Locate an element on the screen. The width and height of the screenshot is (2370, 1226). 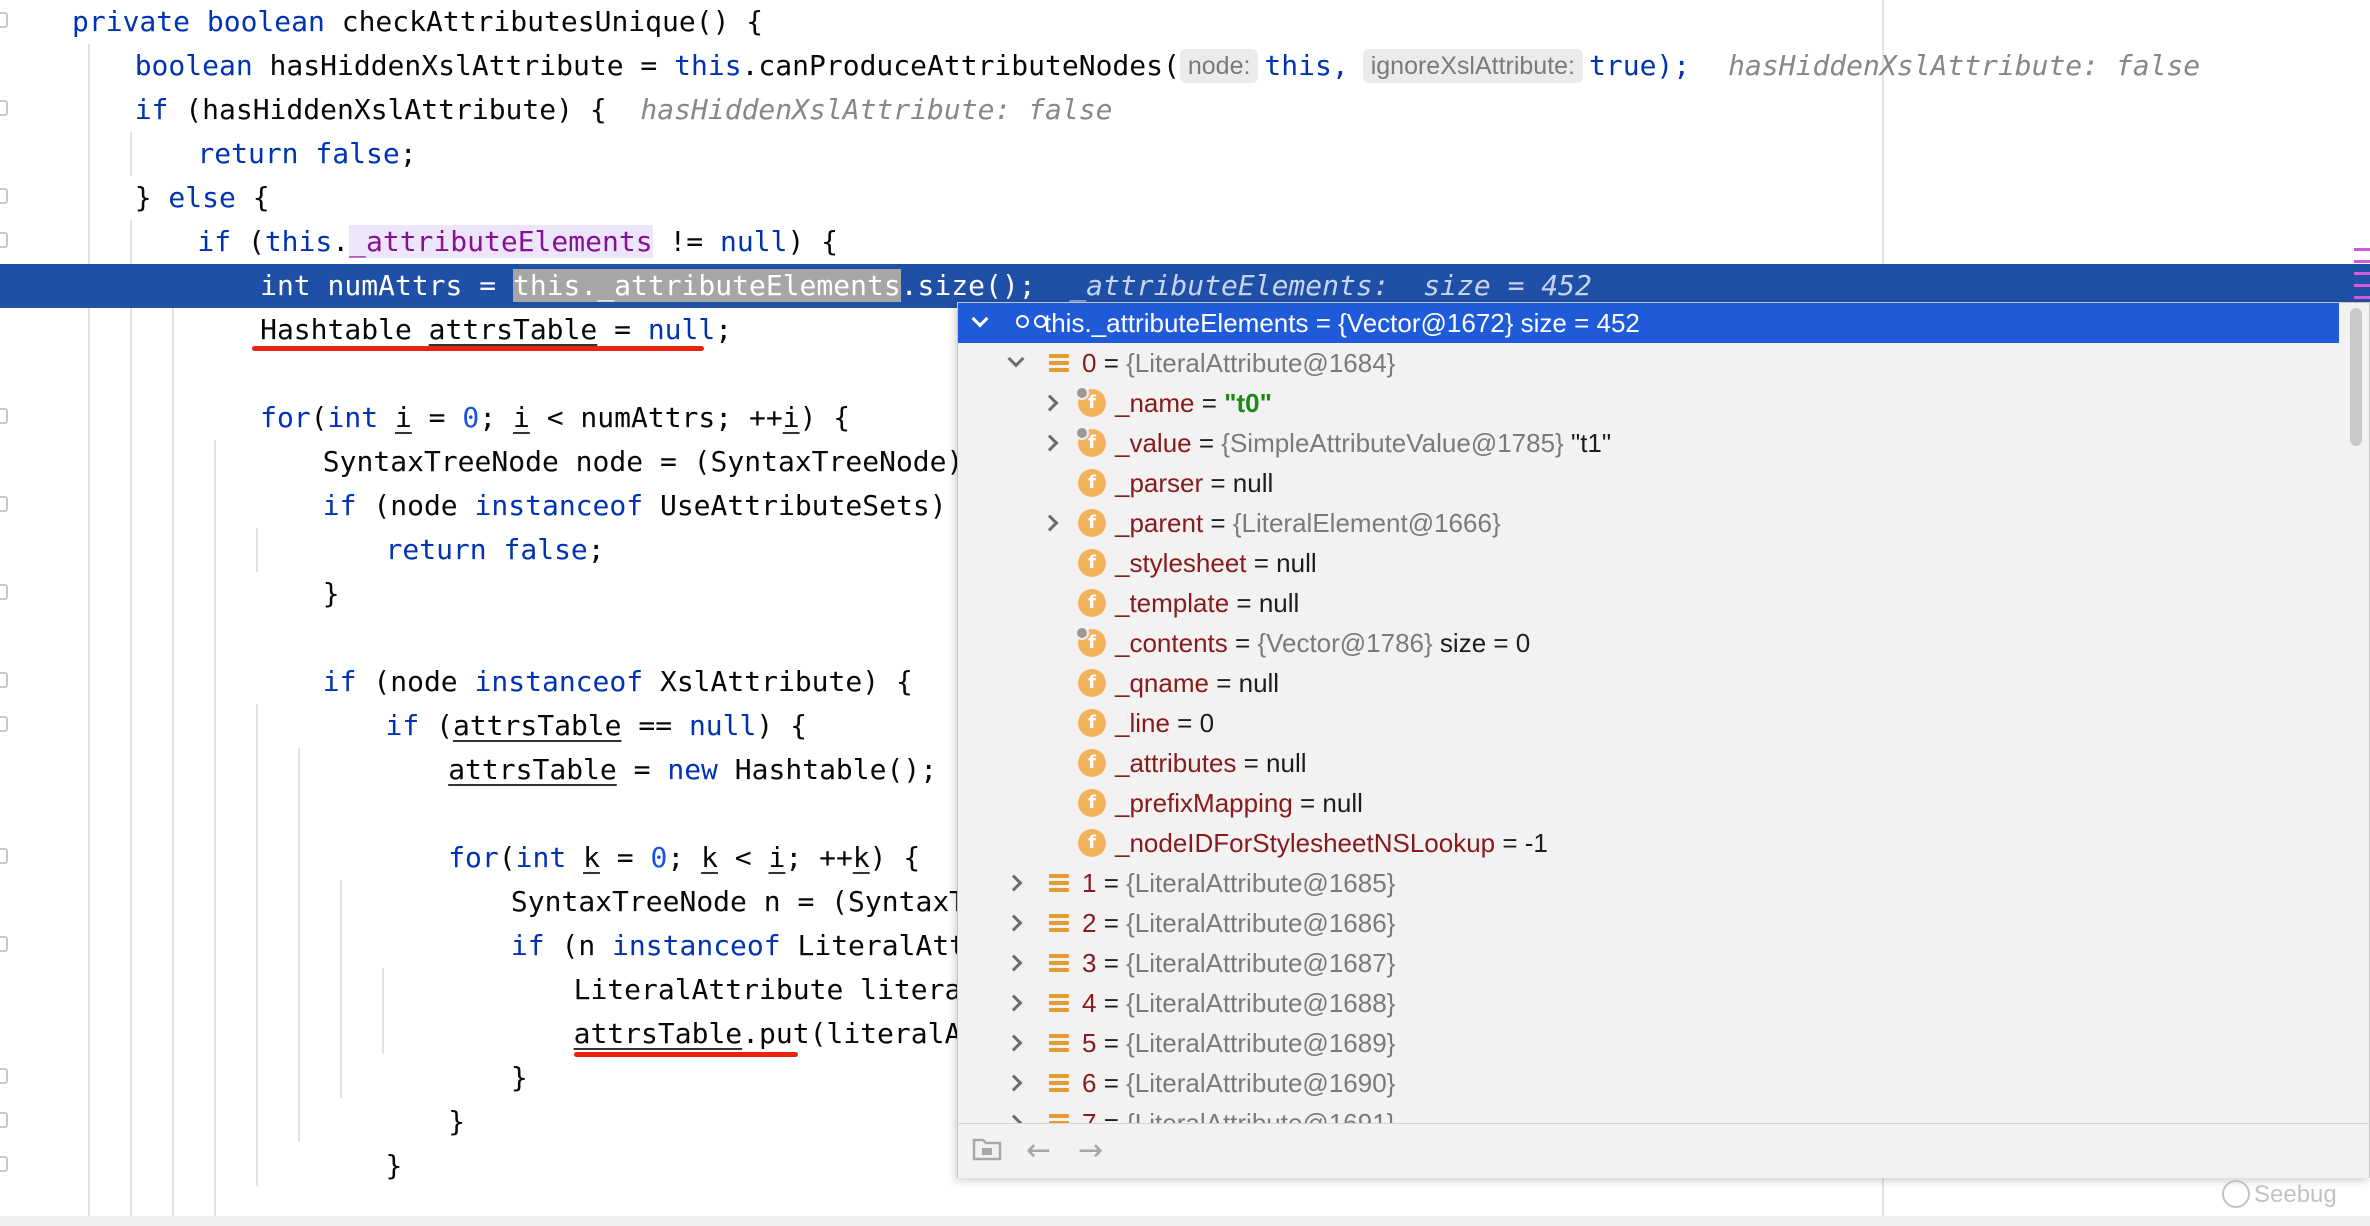
field-val: null is located at coordinates (1286, 763).